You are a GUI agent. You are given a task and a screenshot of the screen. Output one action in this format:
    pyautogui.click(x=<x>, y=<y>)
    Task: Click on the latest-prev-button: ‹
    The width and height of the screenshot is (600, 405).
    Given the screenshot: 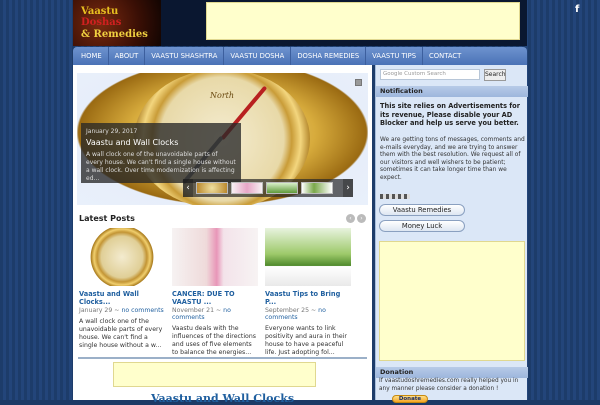 What is the action you would take?
    pyautogui.click(x=350, y=218)
    